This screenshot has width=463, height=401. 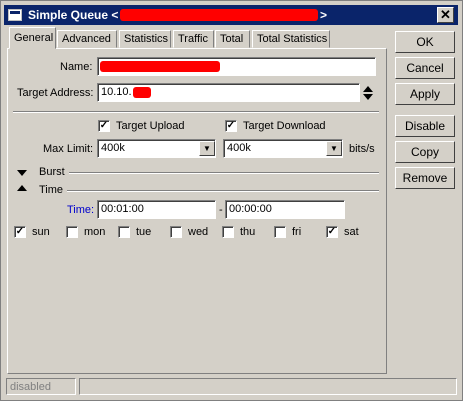 I want to click on tab-label: Total Statistics, so click(x=292, y=39).